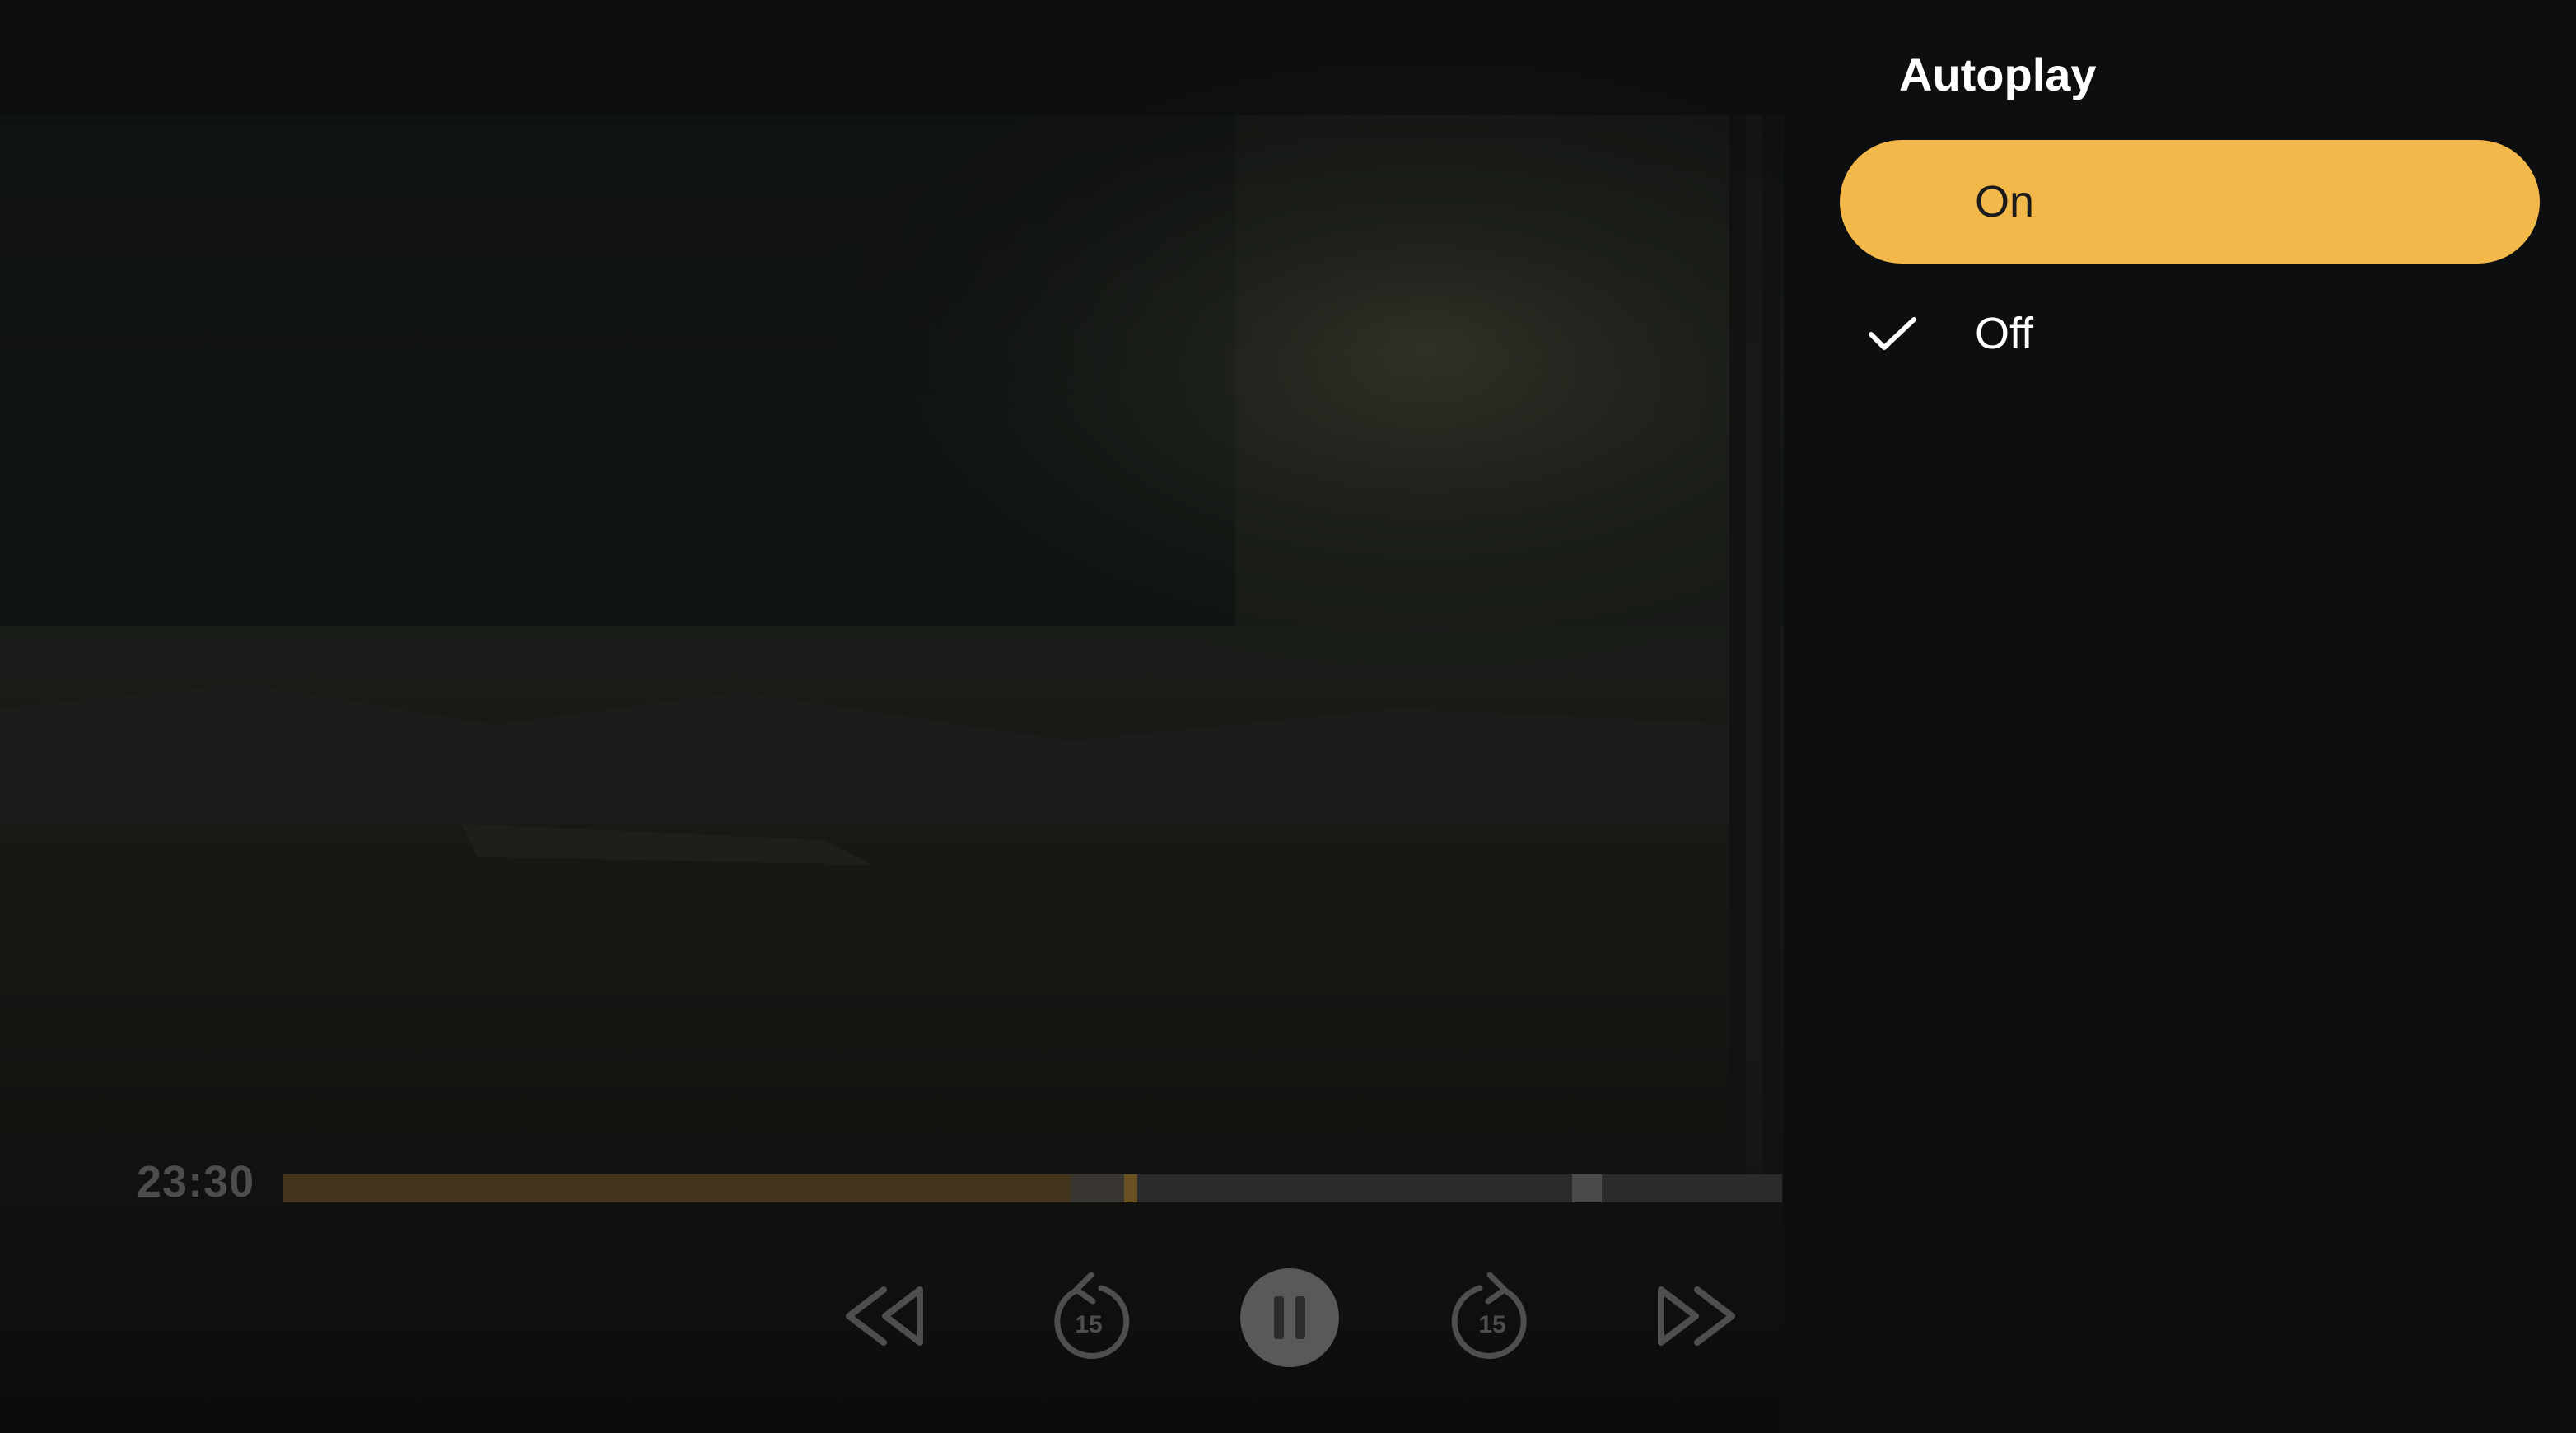 Image resolution: width=2576 pixels, height=1433 pixels. What do you see at coordinates (2005, 201) in the screenshot?
I see `option-on-label: On` at bounding box center [2005, 201].